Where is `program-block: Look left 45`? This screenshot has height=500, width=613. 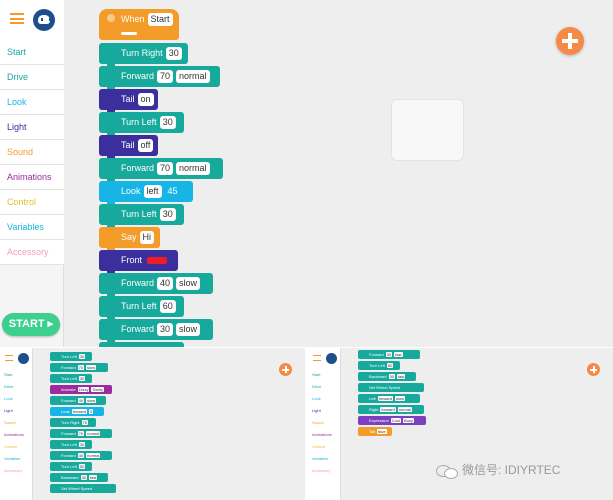
program-block: Look left 45 is located at coordinates (146, 193).